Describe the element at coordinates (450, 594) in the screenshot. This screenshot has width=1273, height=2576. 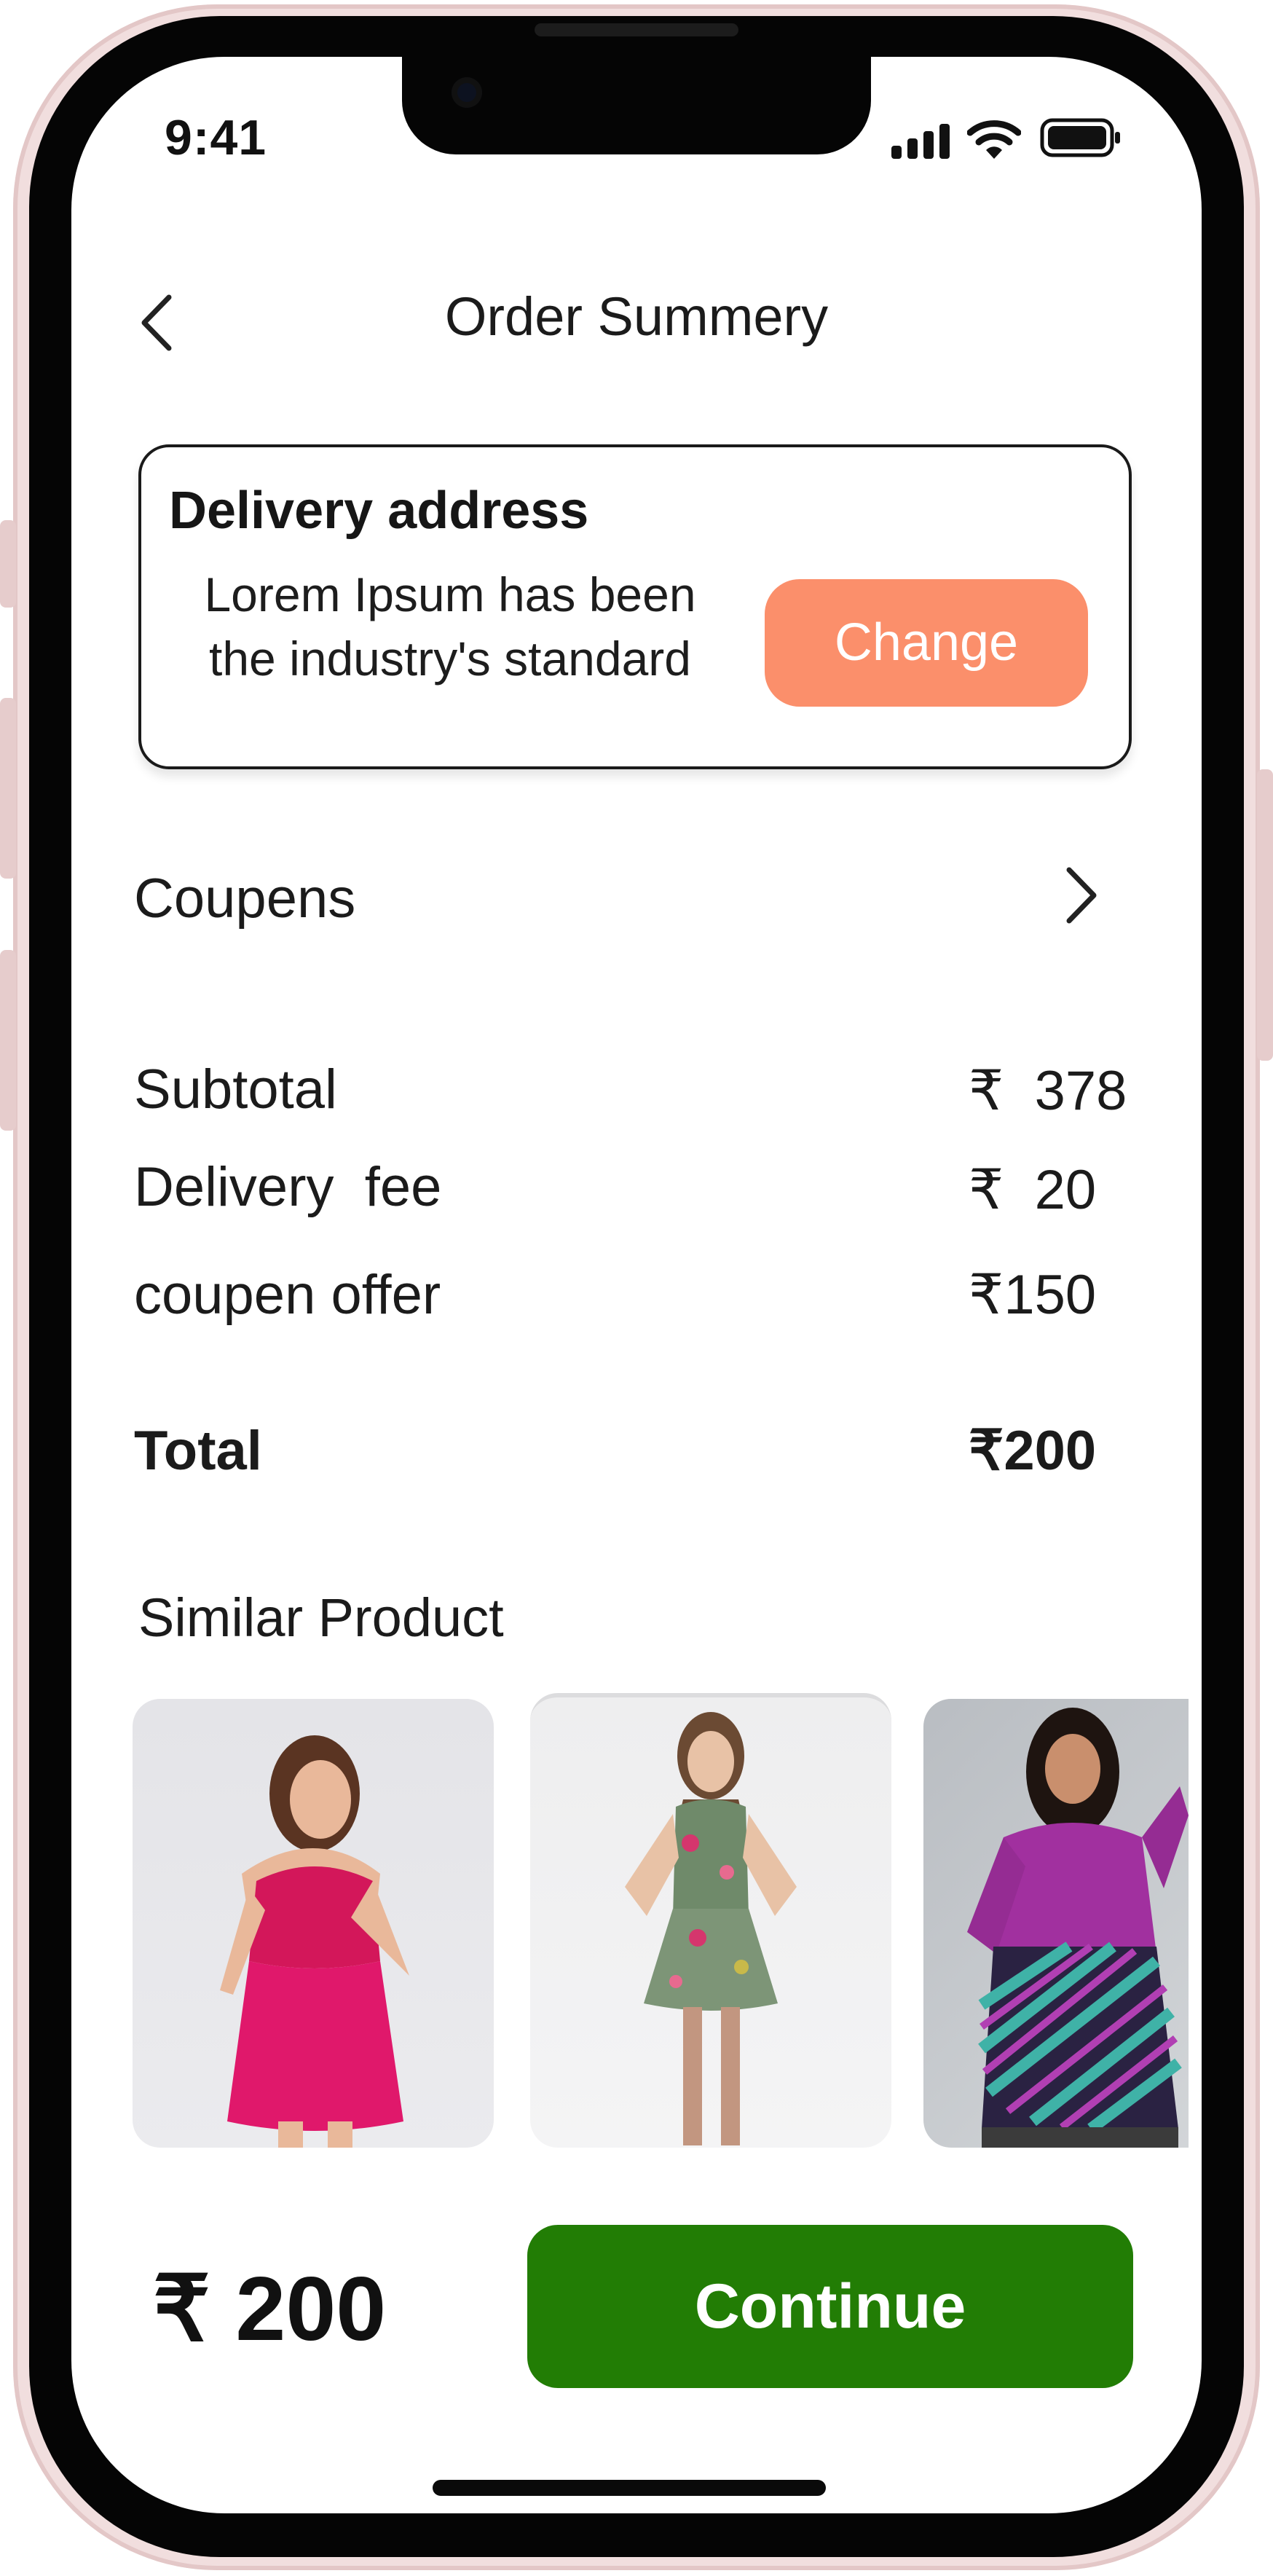
I see `address-line-1: Lorem Ipsum has been` at that location.